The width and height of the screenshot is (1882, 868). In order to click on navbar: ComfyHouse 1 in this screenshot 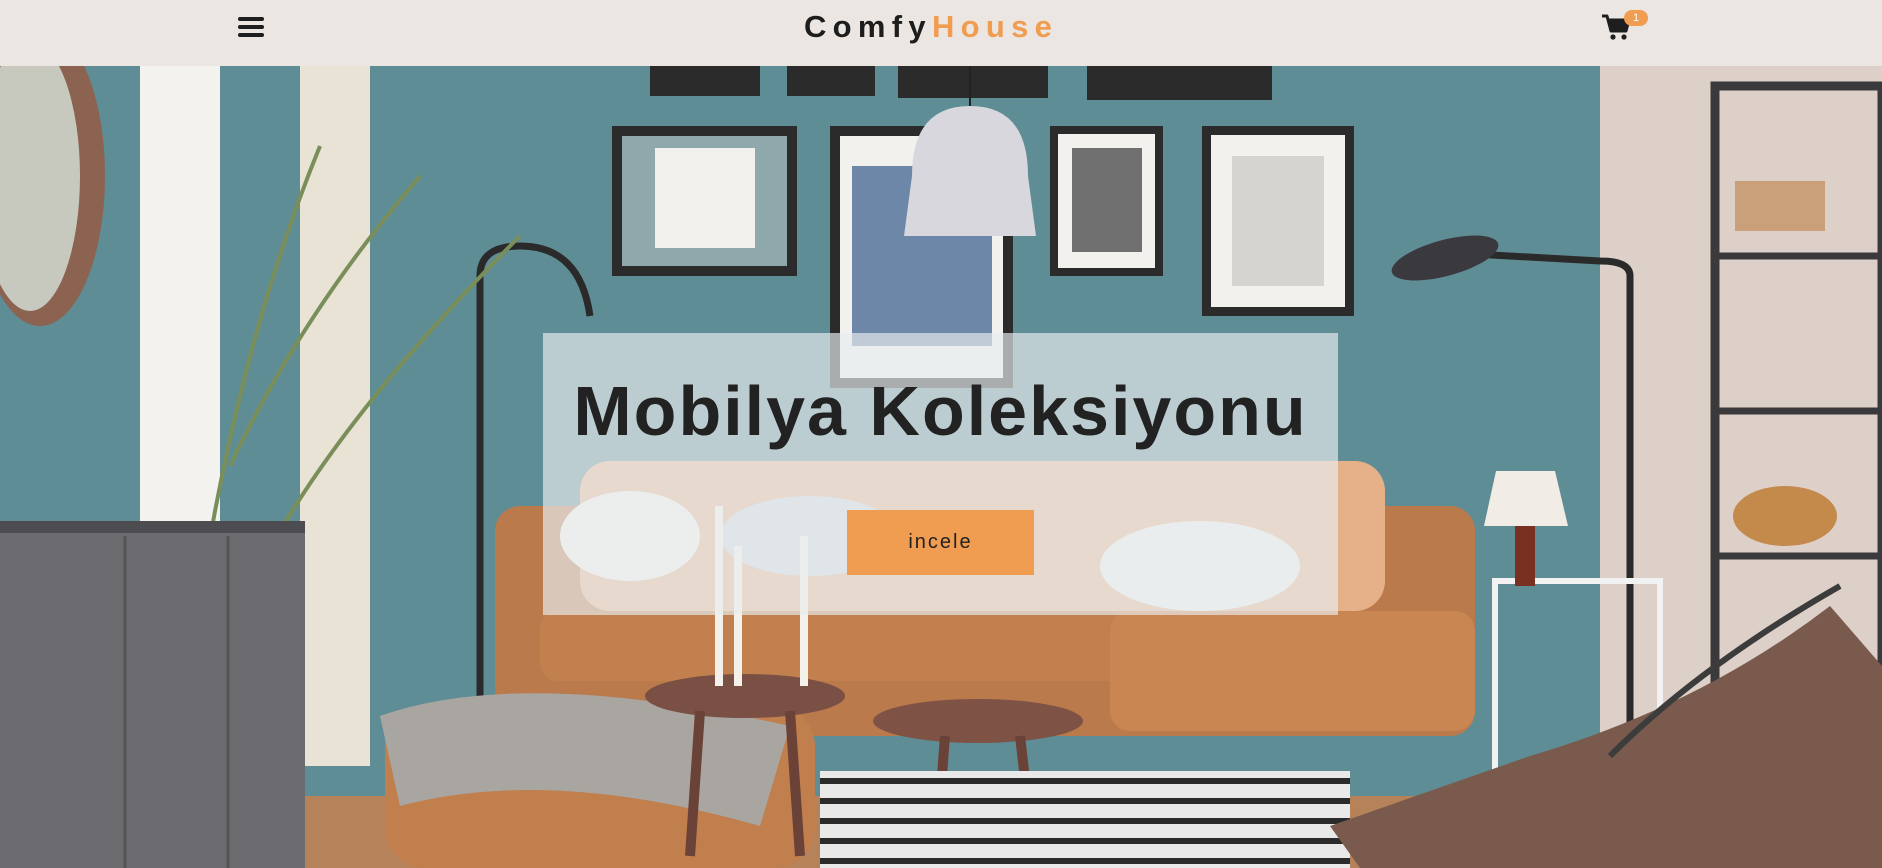, I will do `click(941, 33)`.